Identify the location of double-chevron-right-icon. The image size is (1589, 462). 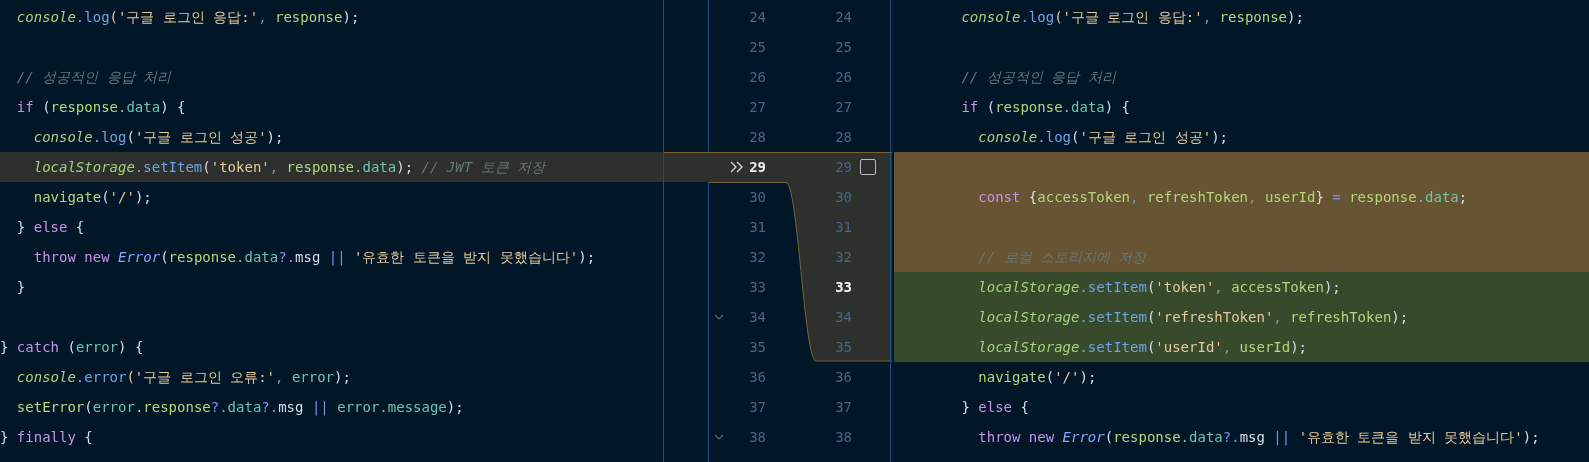
(737, 167).